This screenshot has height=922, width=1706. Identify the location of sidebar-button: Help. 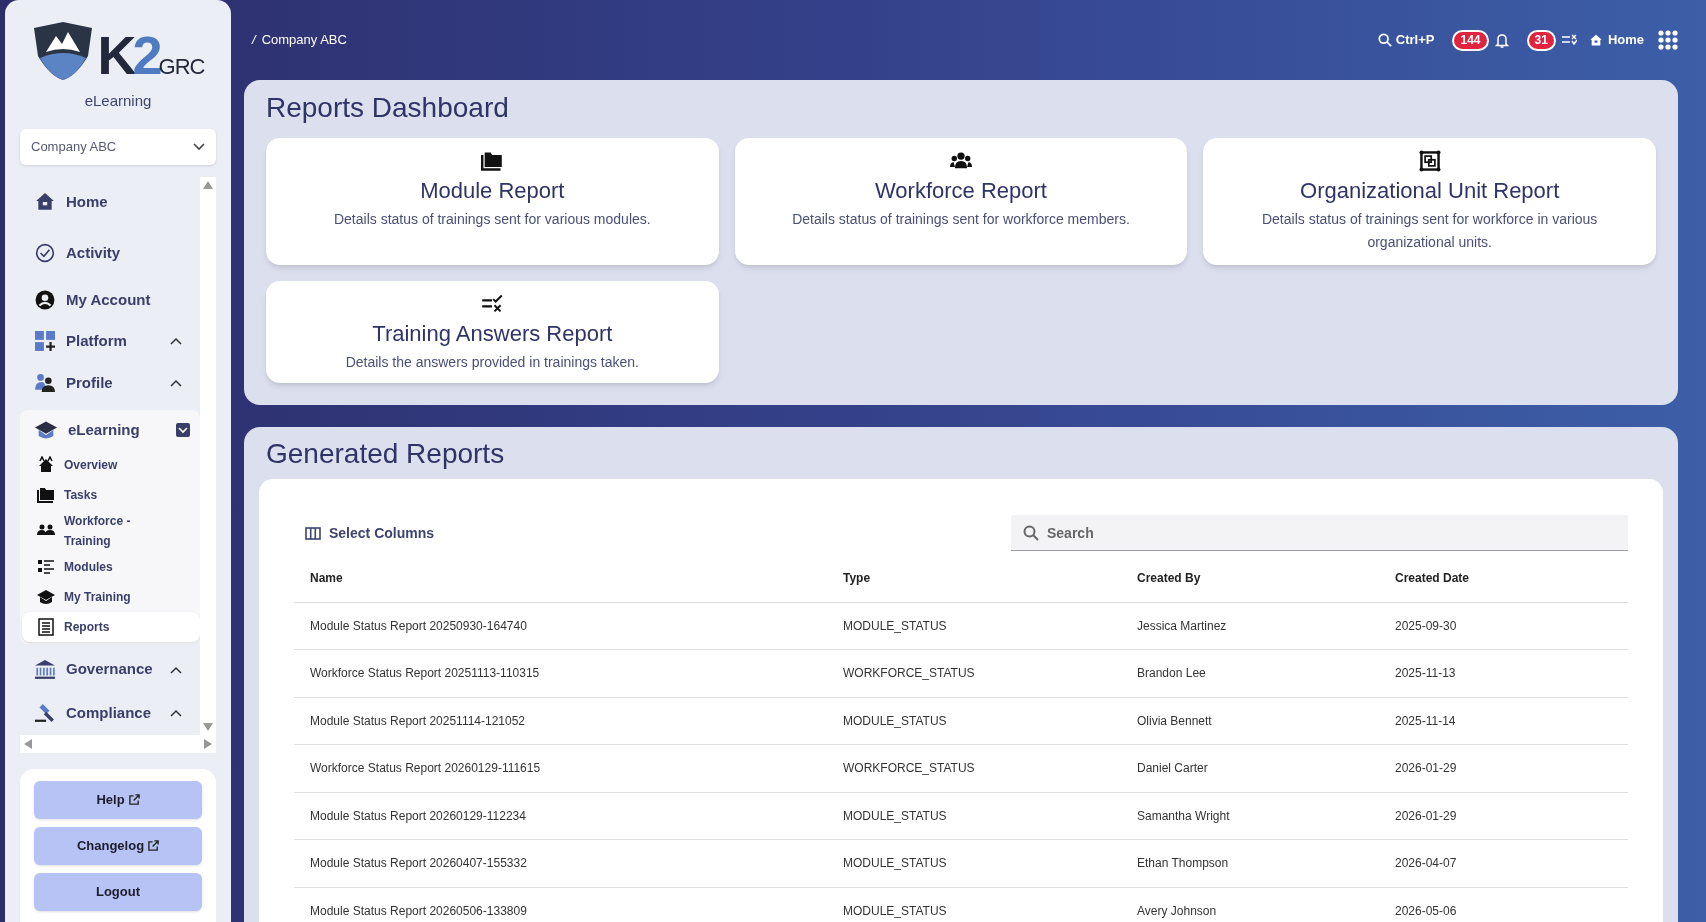
(118, 799).